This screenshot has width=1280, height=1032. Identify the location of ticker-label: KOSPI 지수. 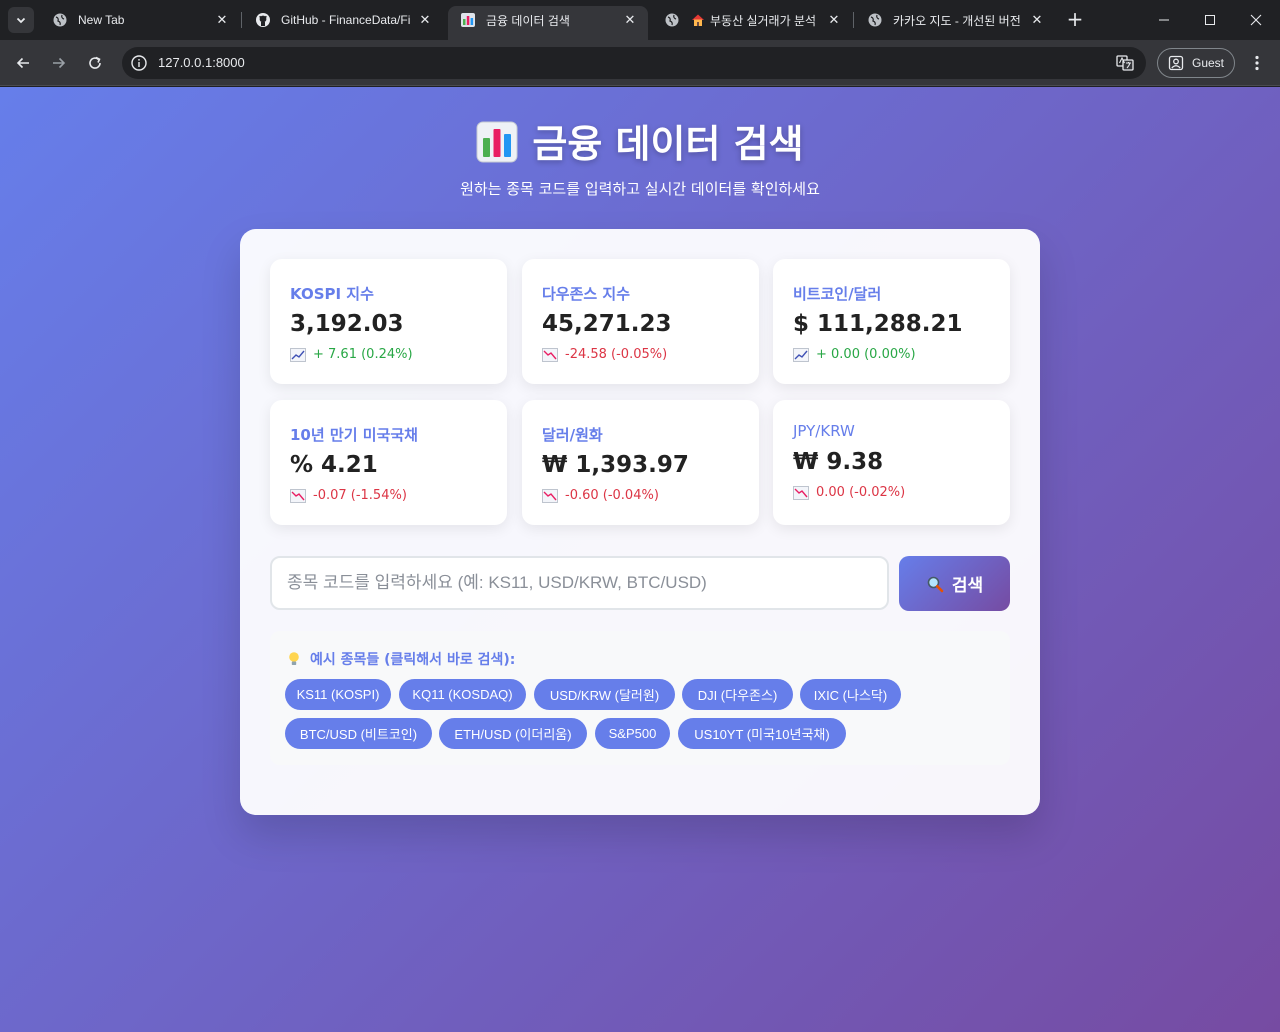
(332, 294).